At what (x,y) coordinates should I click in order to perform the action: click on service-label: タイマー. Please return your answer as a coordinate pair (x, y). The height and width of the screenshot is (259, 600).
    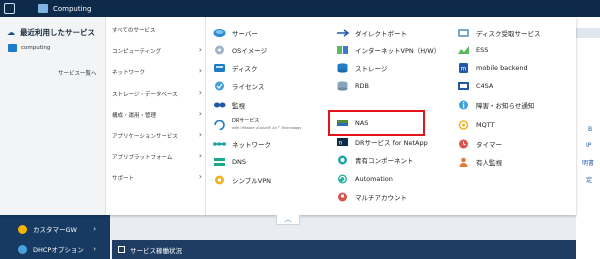
    Looking at the image, I should click on (489, 145).